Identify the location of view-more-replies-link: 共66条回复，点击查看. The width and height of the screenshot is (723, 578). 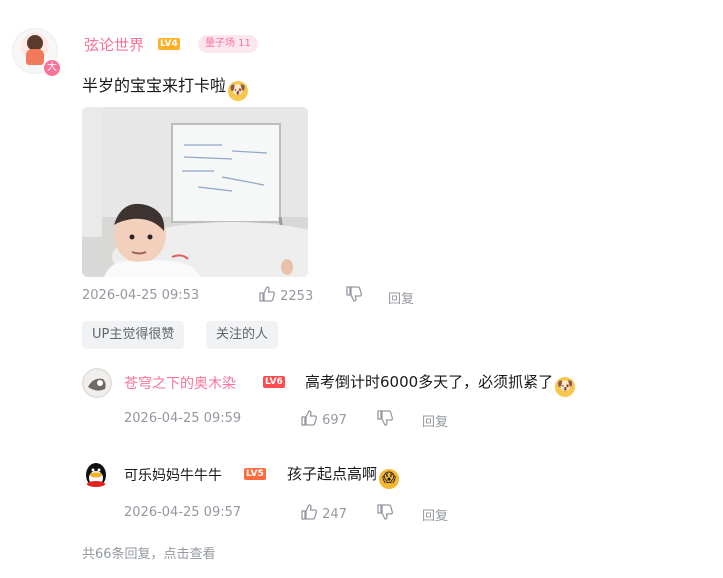
(149, 552).